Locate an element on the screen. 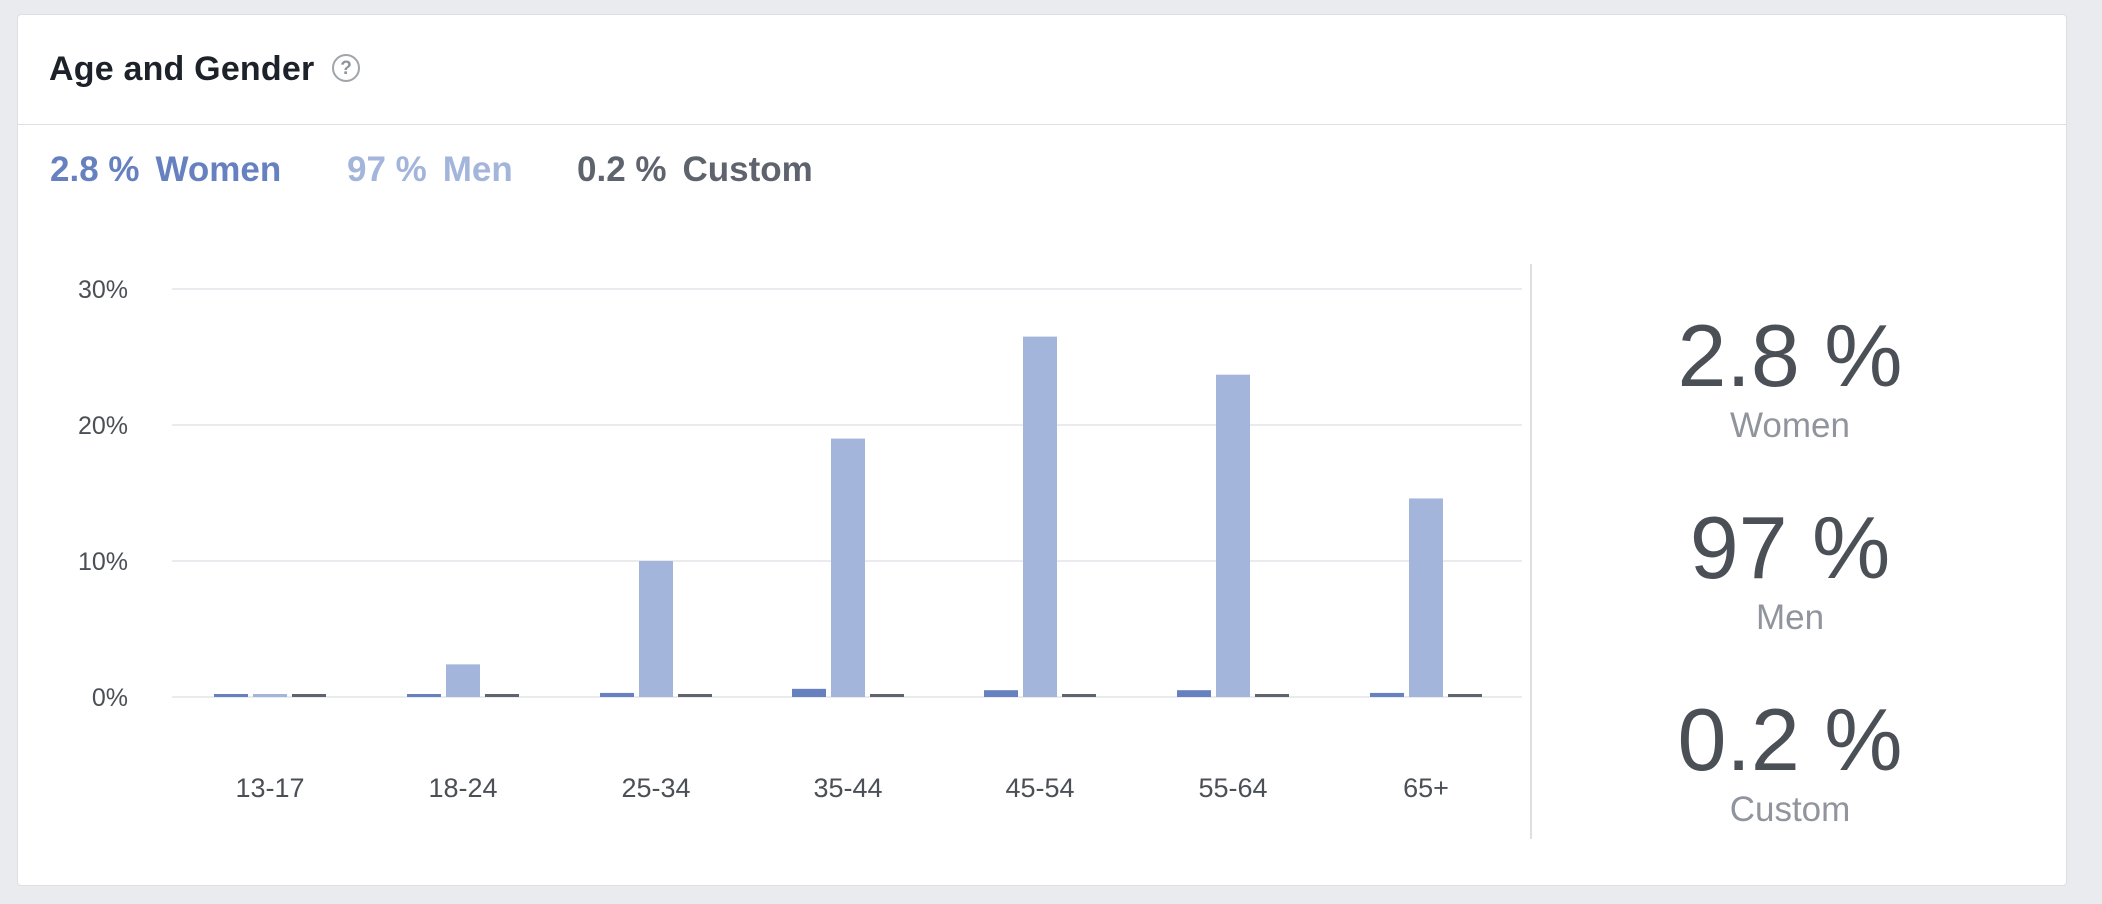 The width and height of the screenshot is (2102, 904). summary-men-value: 97 % is located at coordinates (1790, 547).